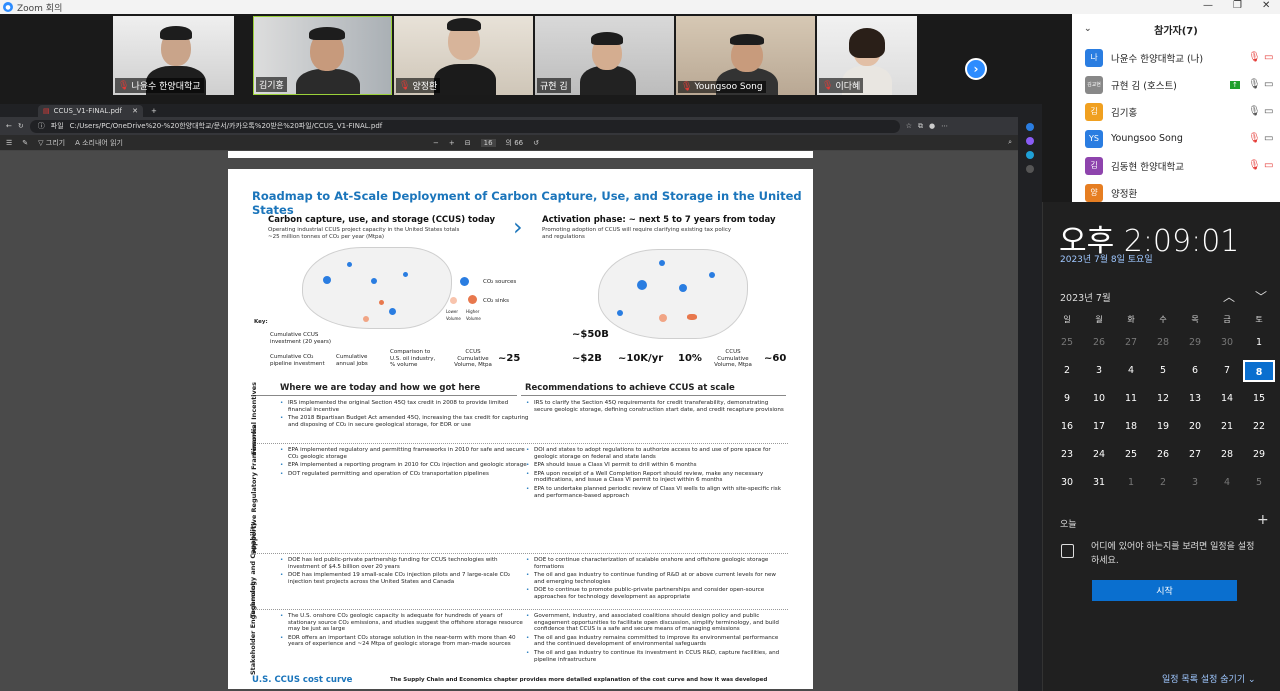 The width and height of the screenshot is (1280, 691). I want to click on calendar-day: 19, so click(1163, 427).